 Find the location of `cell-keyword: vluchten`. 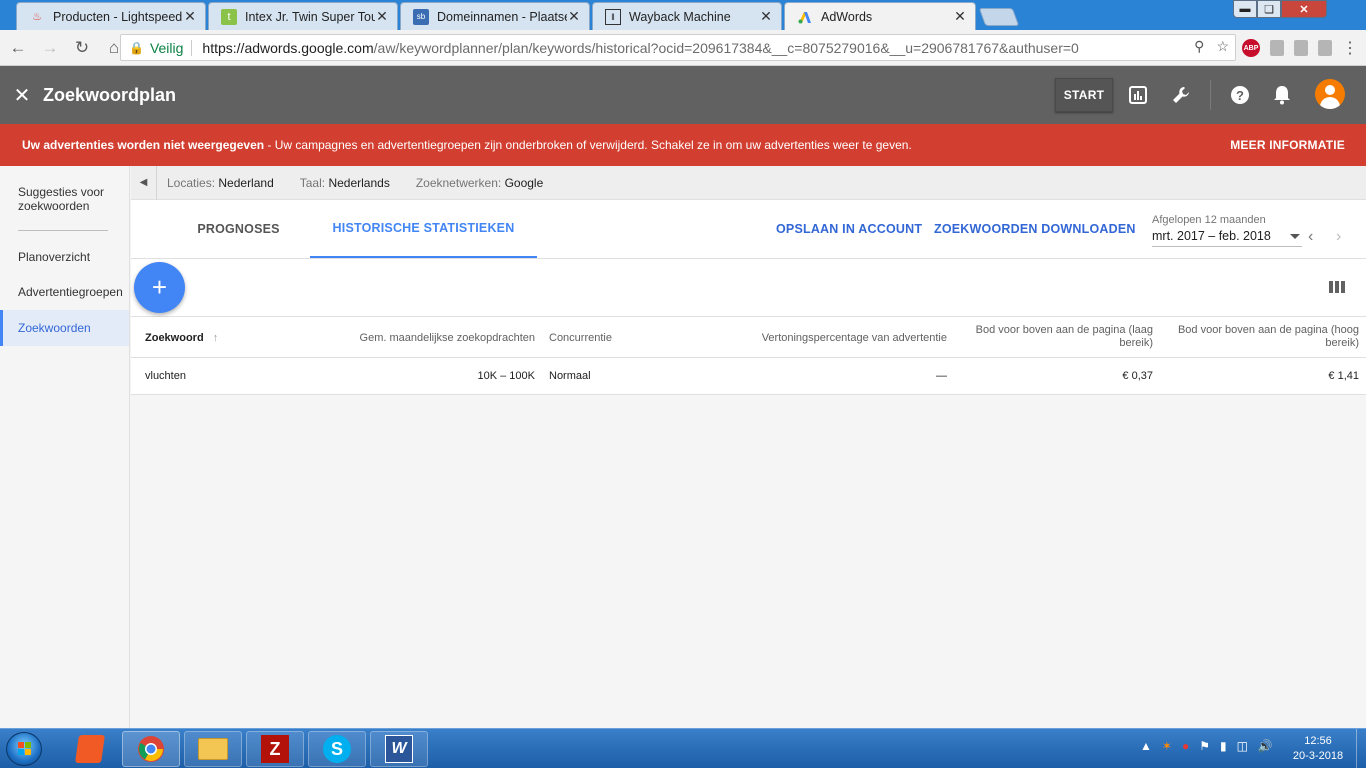

cell-keyword: vluchten is located at coordinates (165, 376).